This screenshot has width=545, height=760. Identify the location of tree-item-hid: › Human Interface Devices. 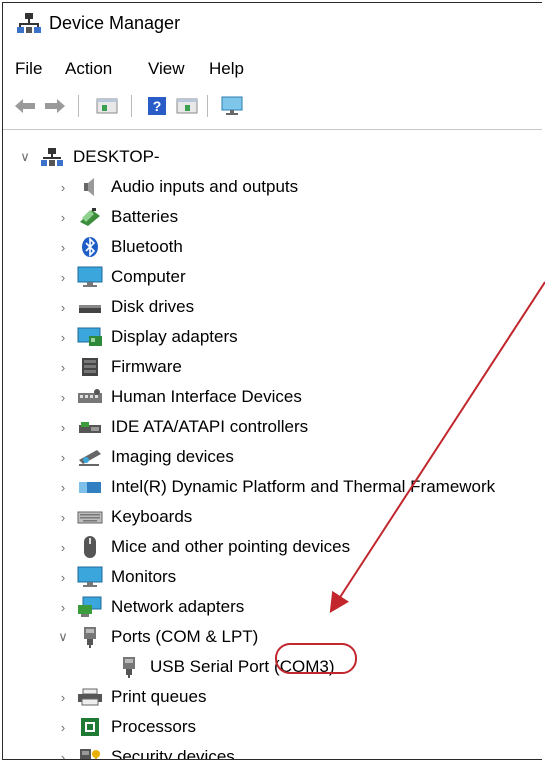
(178, 397).